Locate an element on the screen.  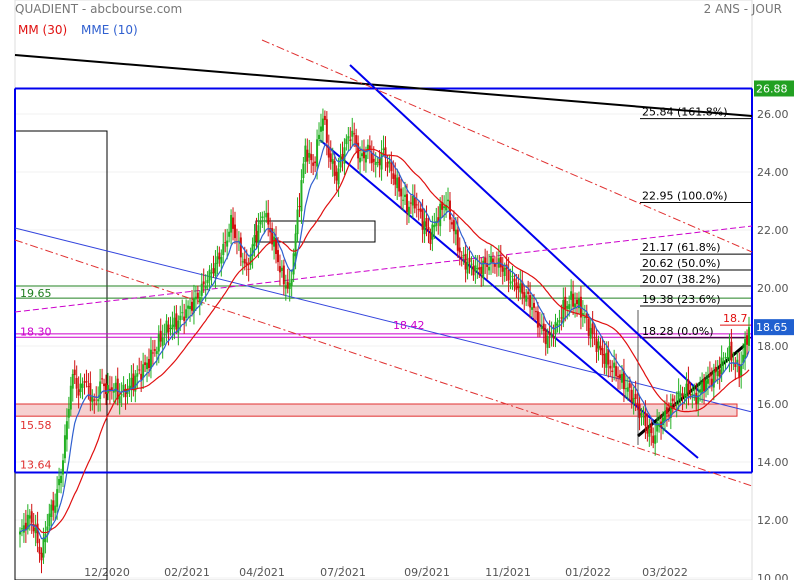
fib-label: 19.38 (23.6%) is located at coordinates (681, 299).